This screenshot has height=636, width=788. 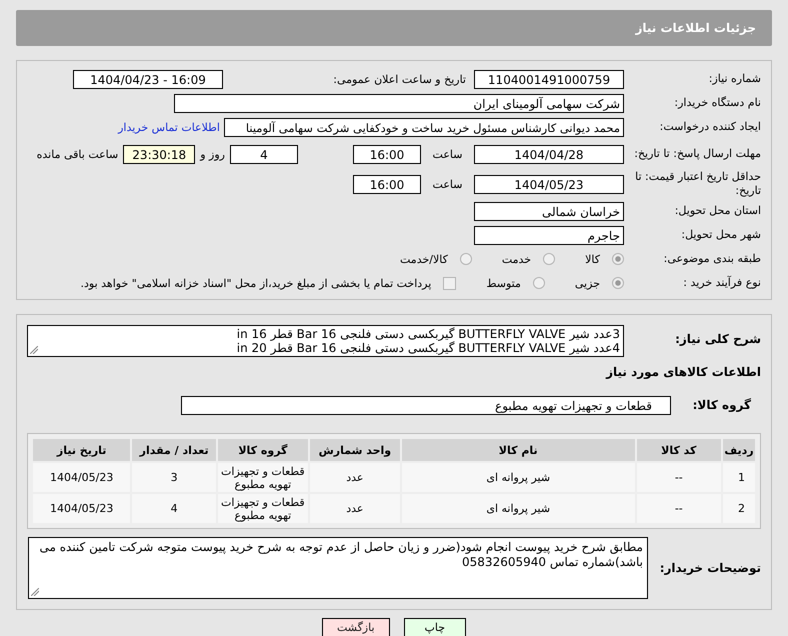 I want to click on province-field: خراسان شمالی, so click(x=549, y=211).